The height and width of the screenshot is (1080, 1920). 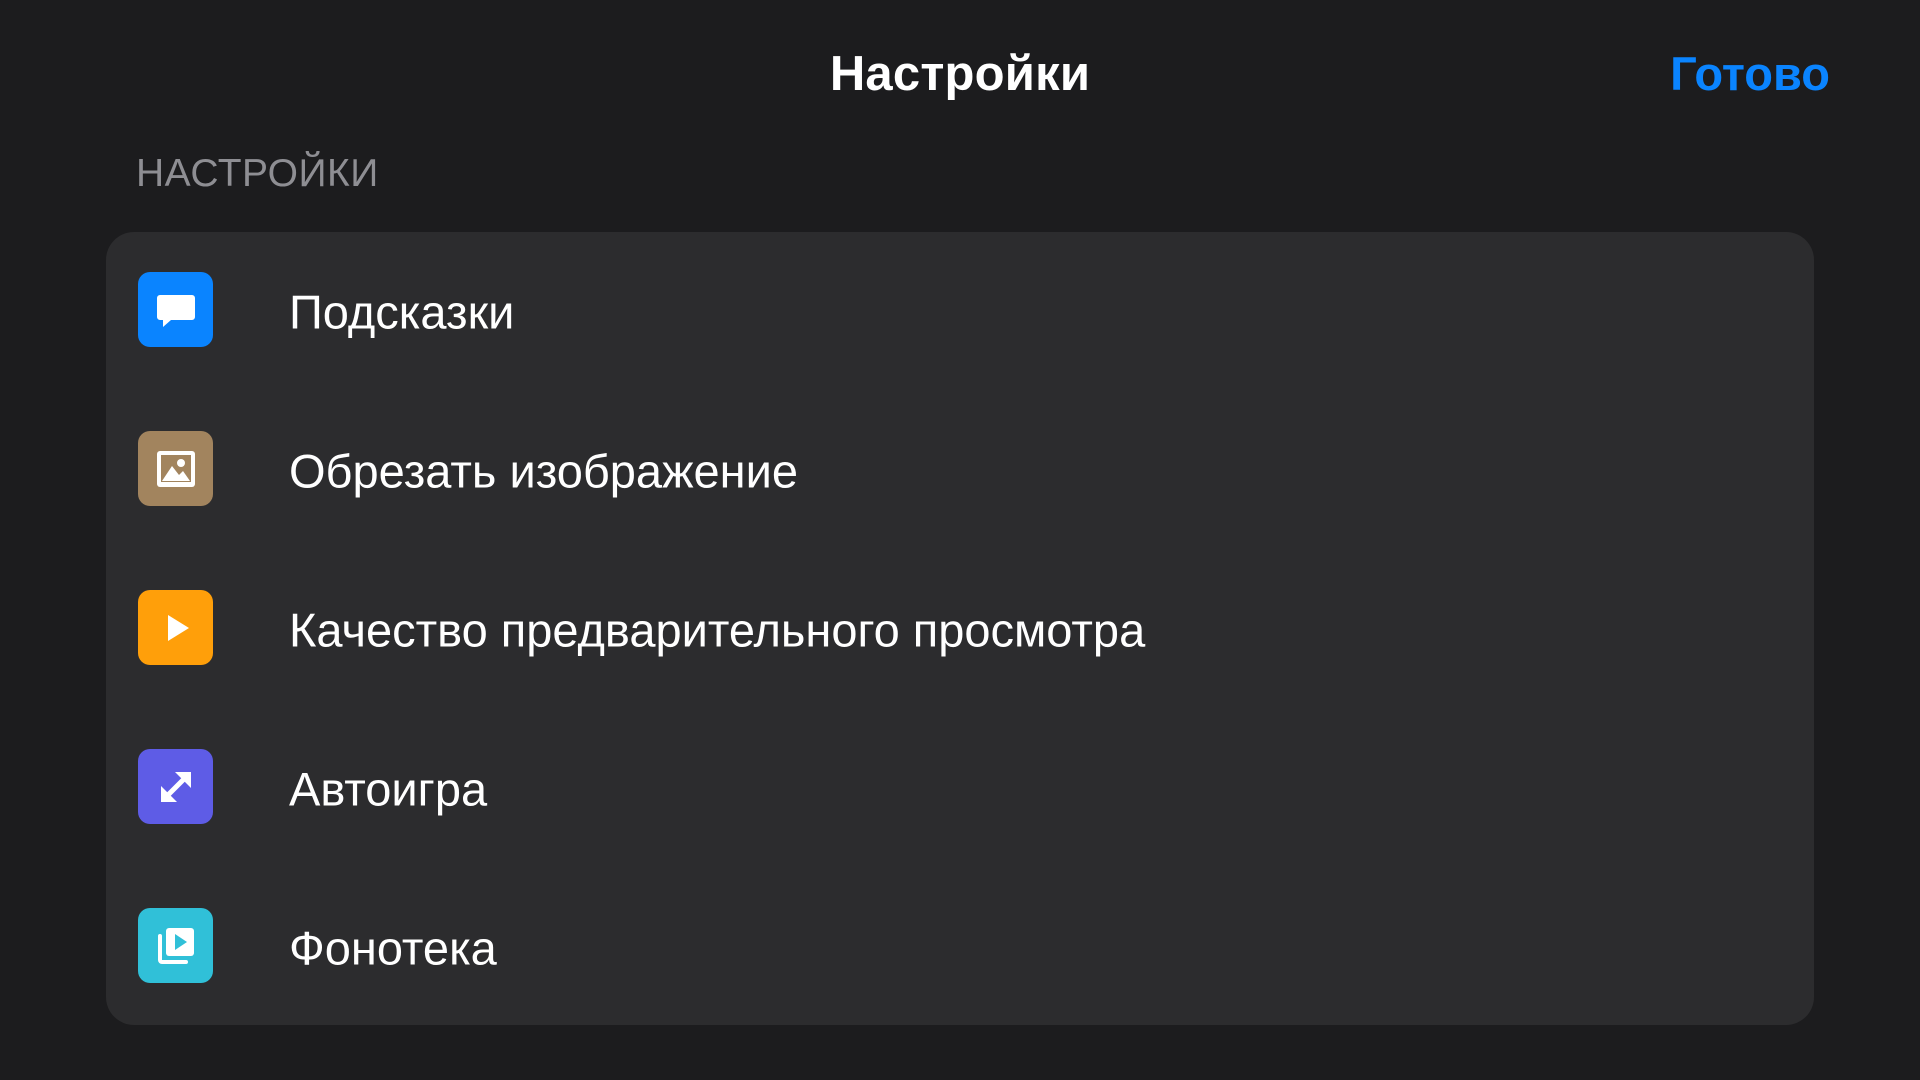 I want to click on settings-item-label: Качество предварительного просмотра, so click(x=717, y=629).